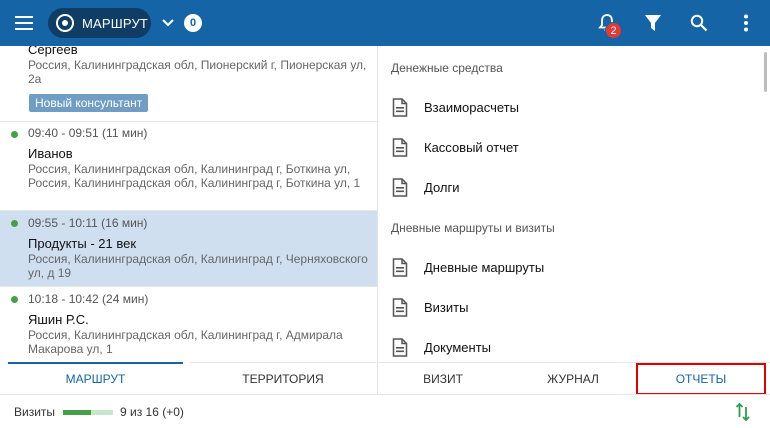 The width and height of the screenshot is (770, 428). I want to click on sync-button, so click(743, 412).